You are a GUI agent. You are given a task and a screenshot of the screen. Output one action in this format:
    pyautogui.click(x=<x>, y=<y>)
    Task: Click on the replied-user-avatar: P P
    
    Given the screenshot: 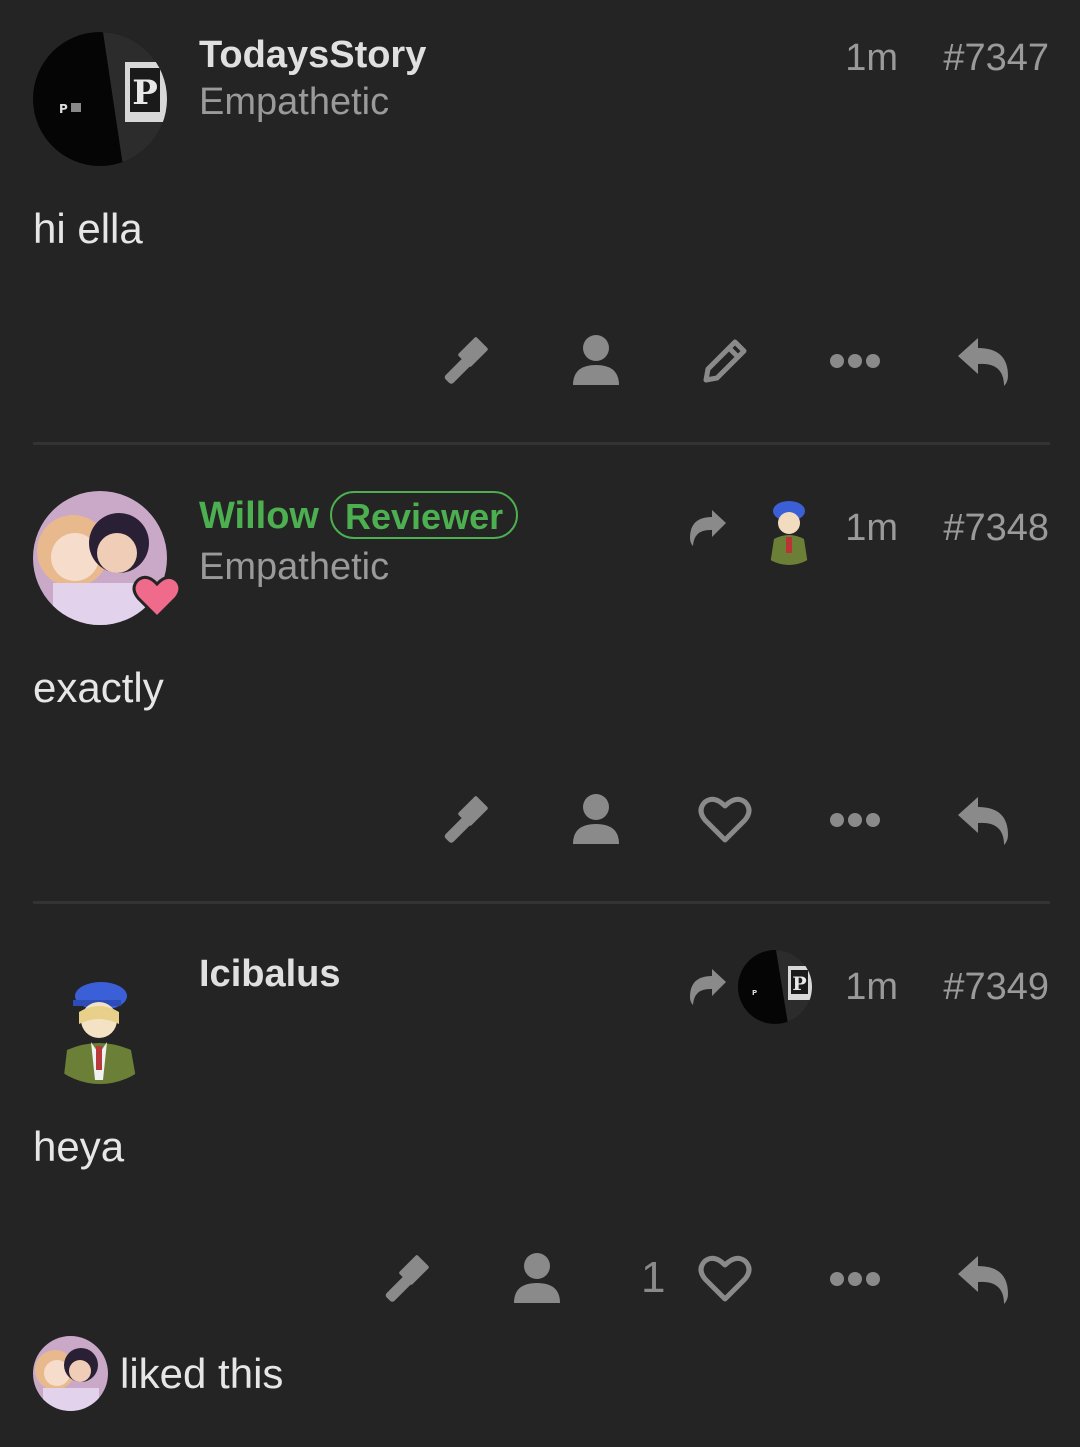 What is the action you would take?
    pyautogui.click(x=775, y=987)
    